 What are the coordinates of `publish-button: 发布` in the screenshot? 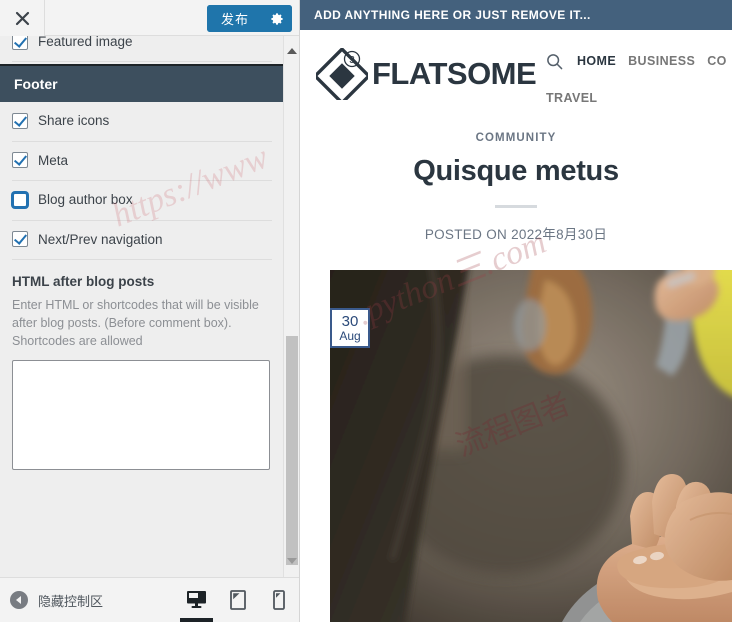 It's located at (234, 18).